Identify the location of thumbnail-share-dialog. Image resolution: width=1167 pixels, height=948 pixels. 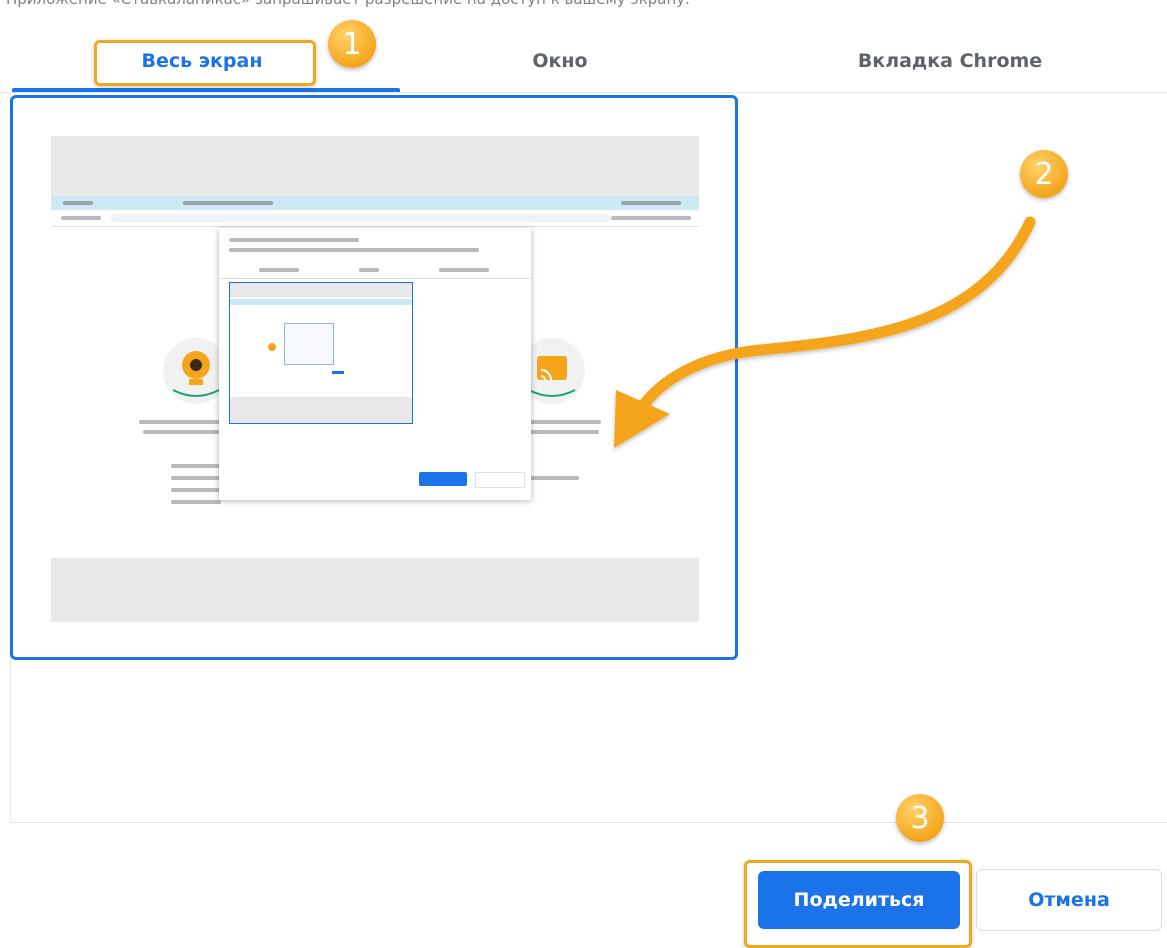
(375, 364).